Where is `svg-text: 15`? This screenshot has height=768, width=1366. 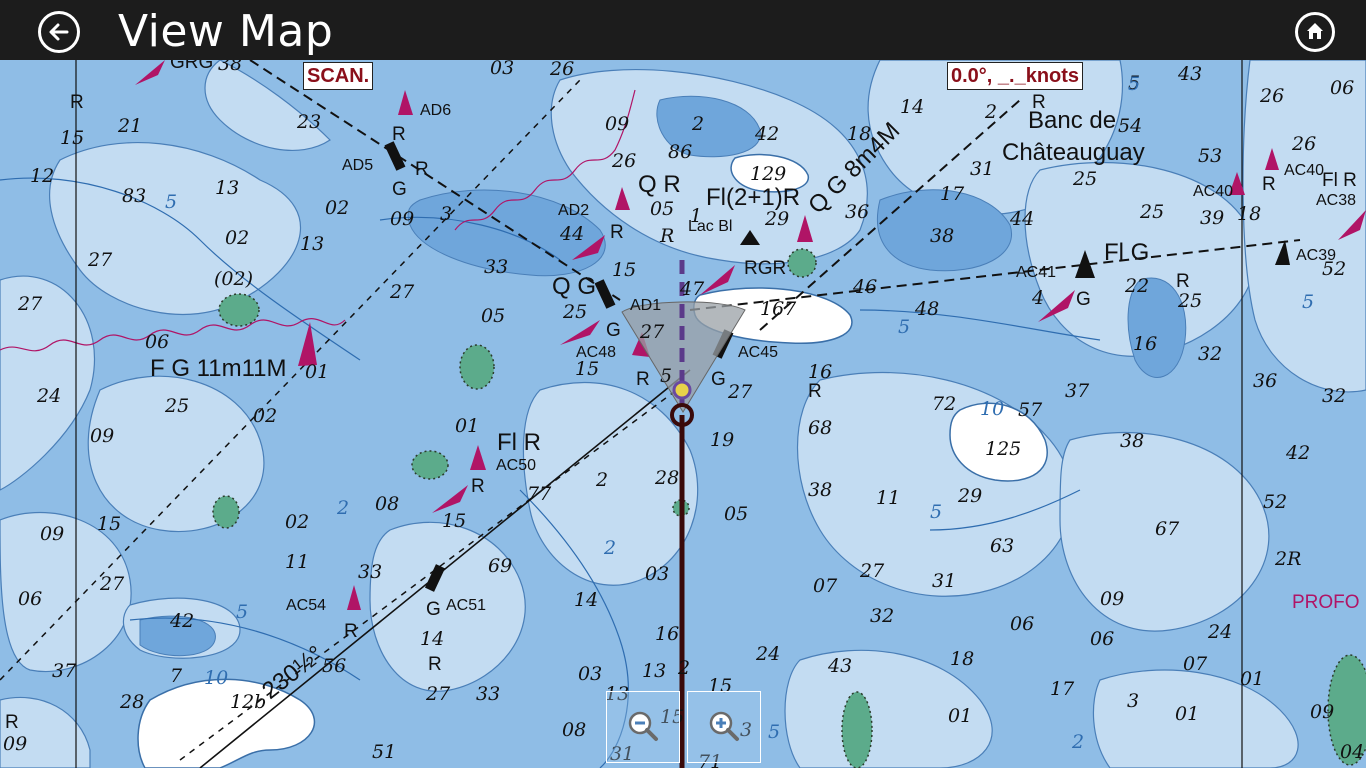 svg-text: 15 is located at coordinates (72, 138).